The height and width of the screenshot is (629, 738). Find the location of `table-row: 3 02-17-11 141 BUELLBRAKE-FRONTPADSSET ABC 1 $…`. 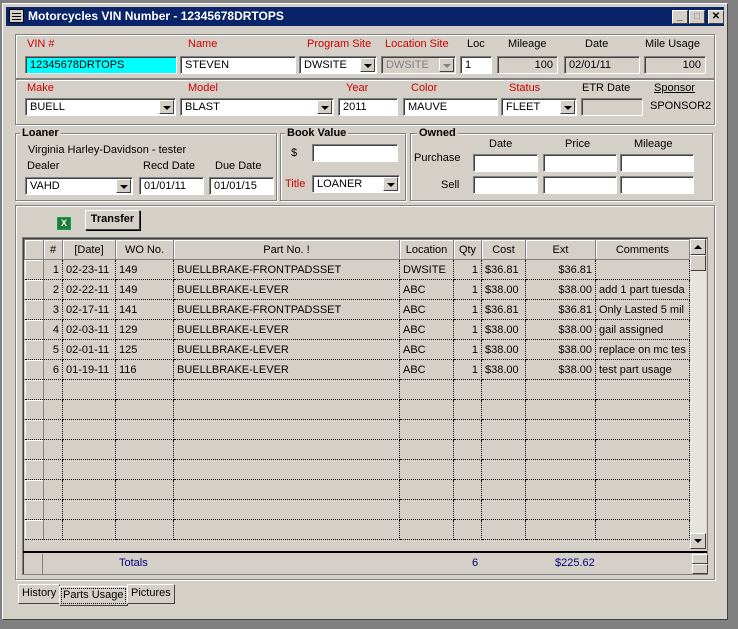

table-row: 3 02-17-11 141 BUELLBRAKE-FRONTPADSSET ABC 1 $… is located at coordinates (361, 309).